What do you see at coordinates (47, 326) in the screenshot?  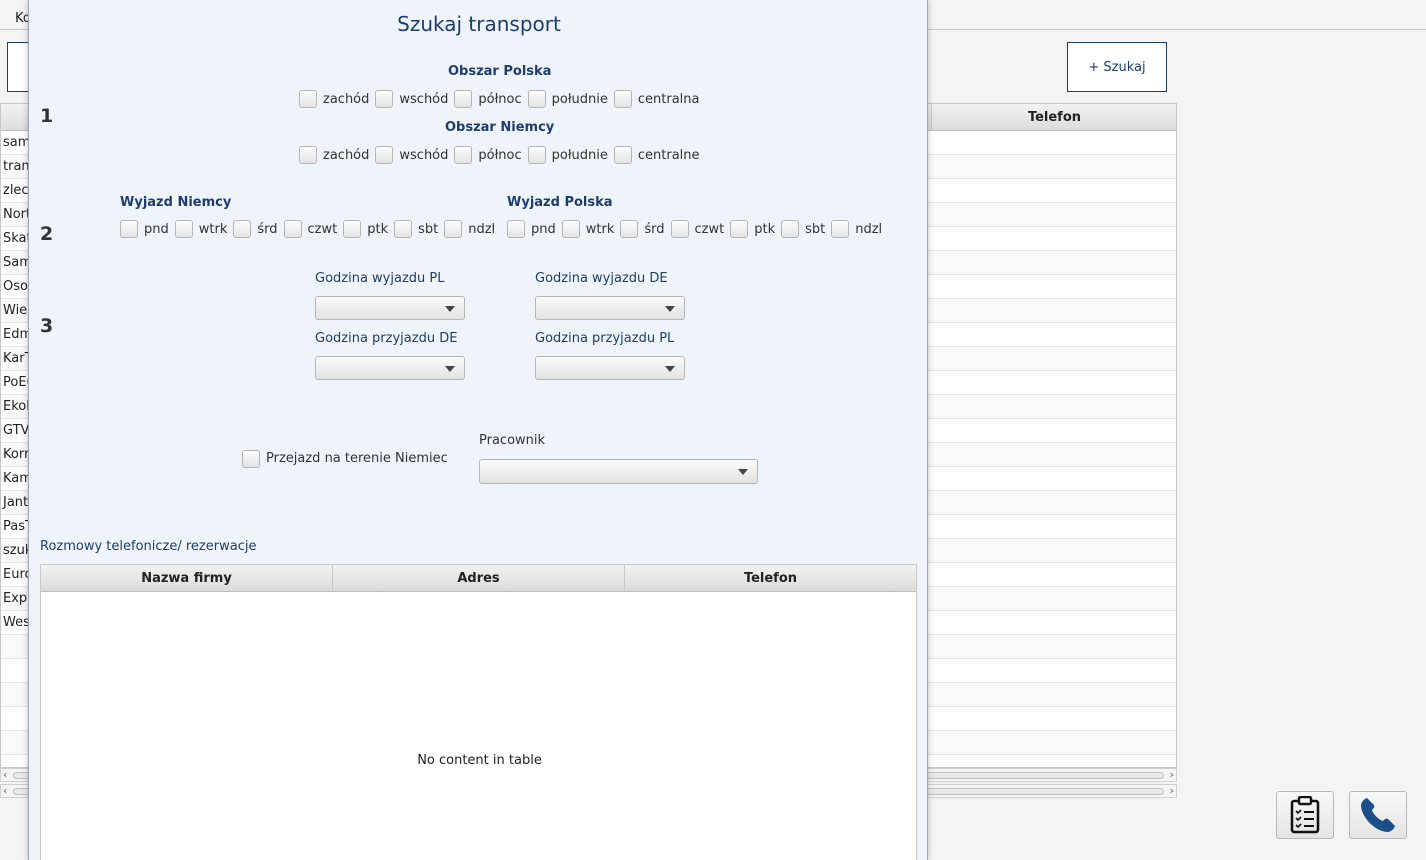 I see `step-number-3: 3` at bounding box center [47, 326].